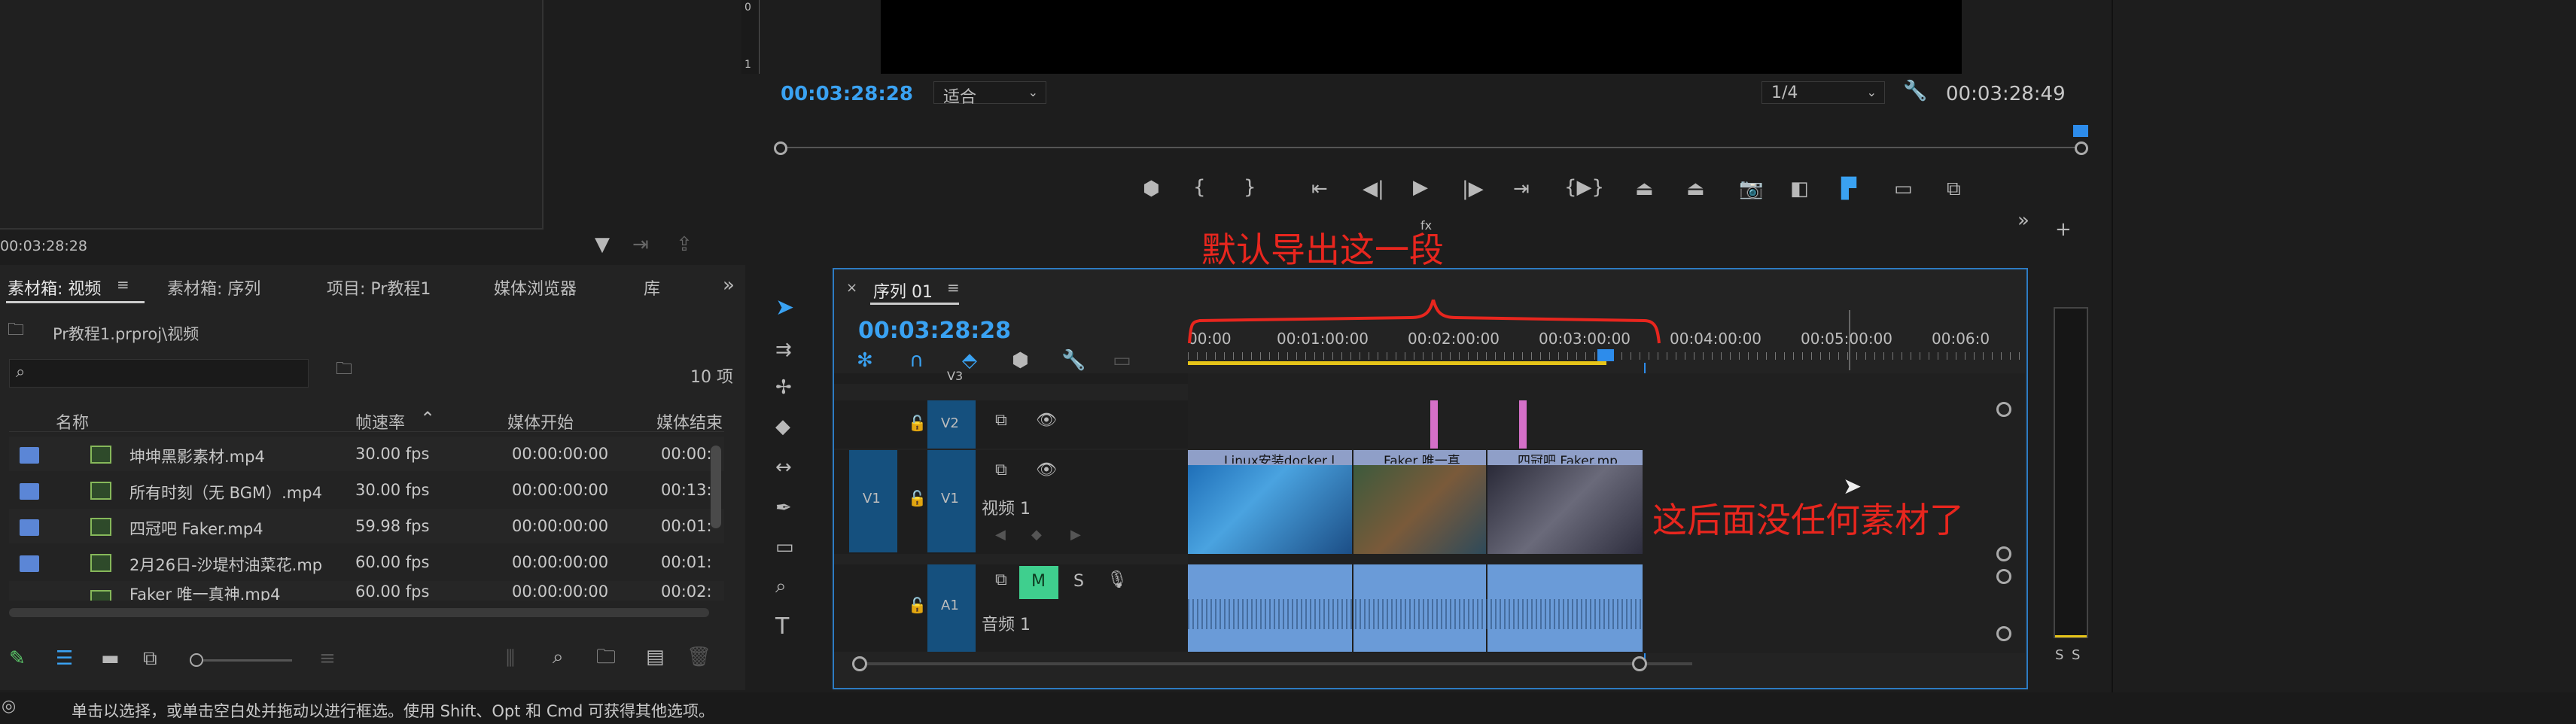 This screenshot has height=724, width=2576. I want to click on track-select-tool-icon: ⇉, so click(784, 350).